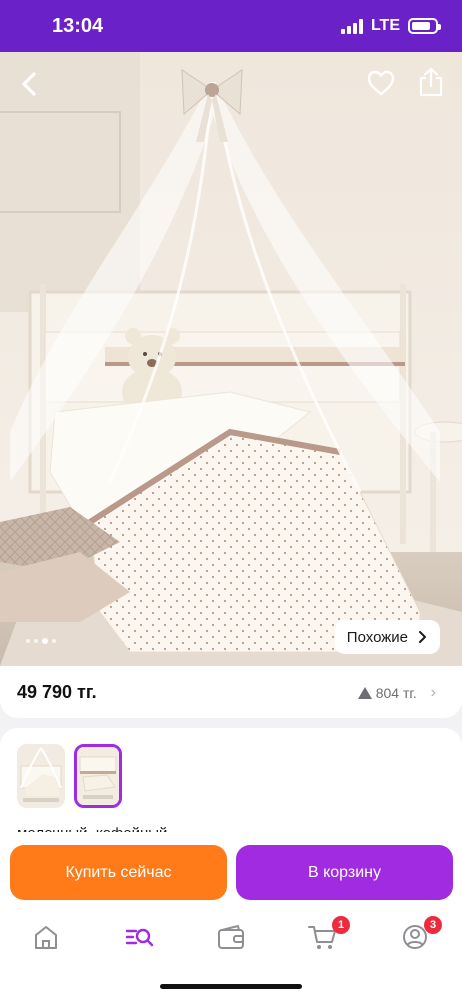 The image size is (462, 999). I want to click on wallet-icon, so click(231, 937).